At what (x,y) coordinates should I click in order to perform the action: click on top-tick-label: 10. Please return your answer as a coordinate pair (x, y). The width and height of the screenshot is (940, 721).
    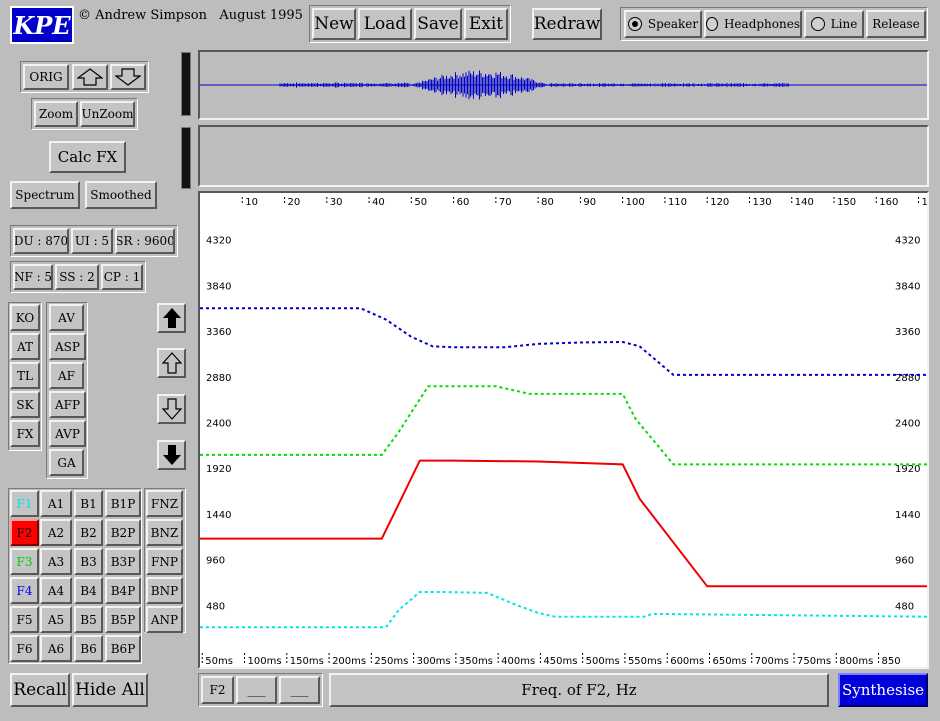
    Looking at the image, I should click on (251, 202).